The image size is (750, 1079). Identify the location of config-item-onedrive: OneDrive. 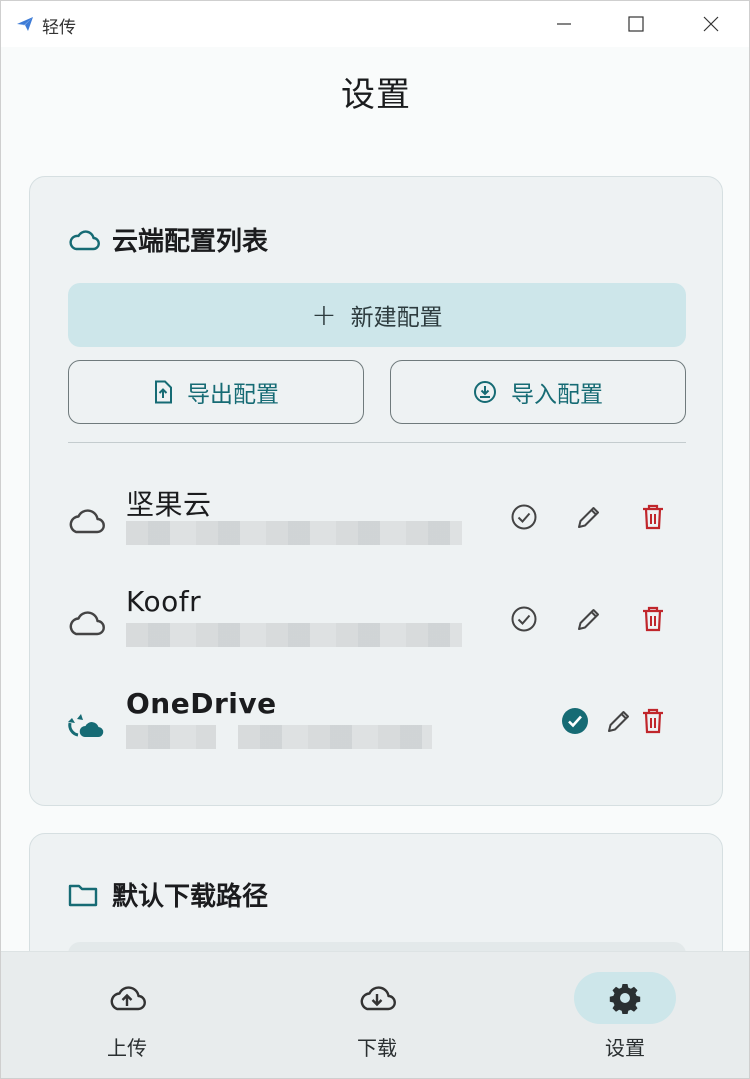
(379, 730).